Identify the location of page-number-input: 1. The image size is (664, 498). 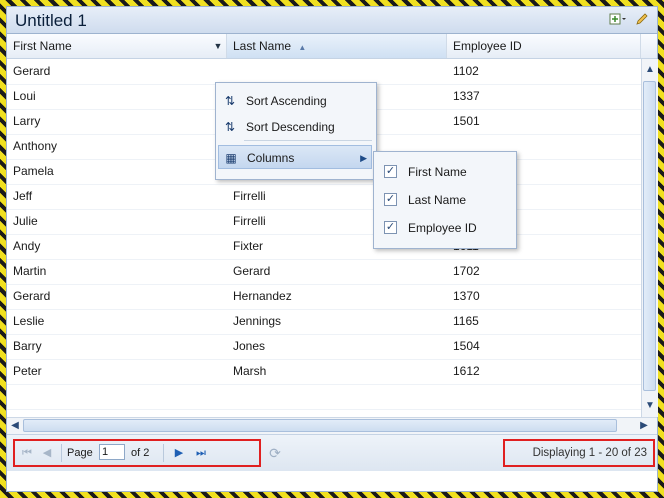
(112, 452).